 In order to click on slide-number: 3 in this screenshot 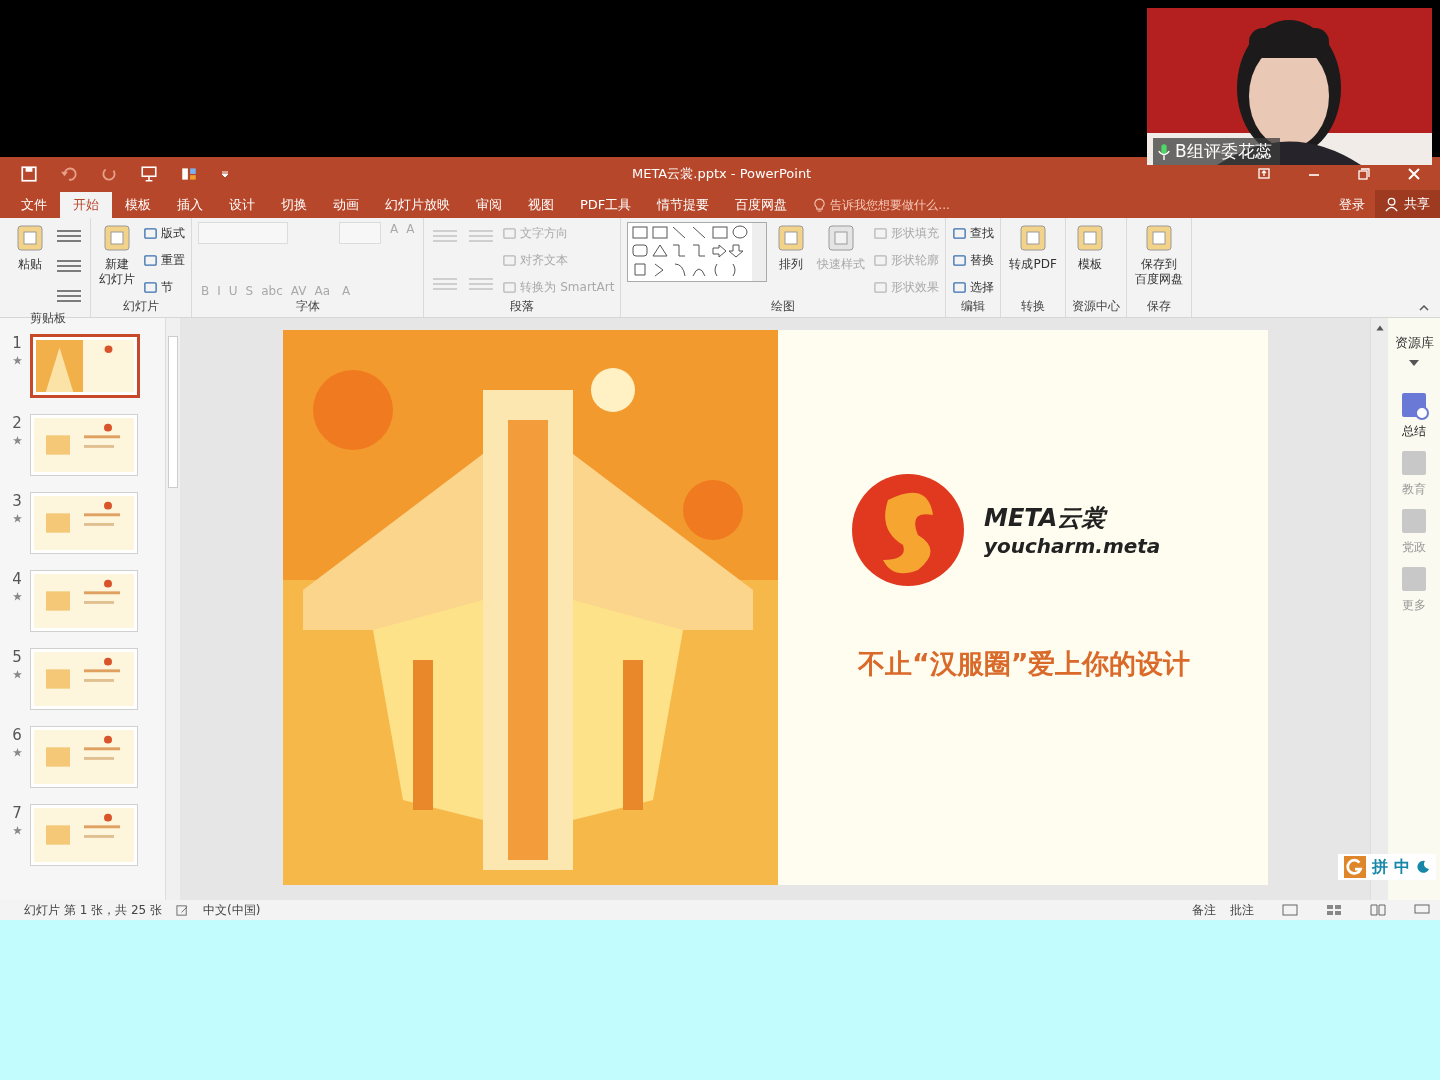, I will do `click(17, 501)`.